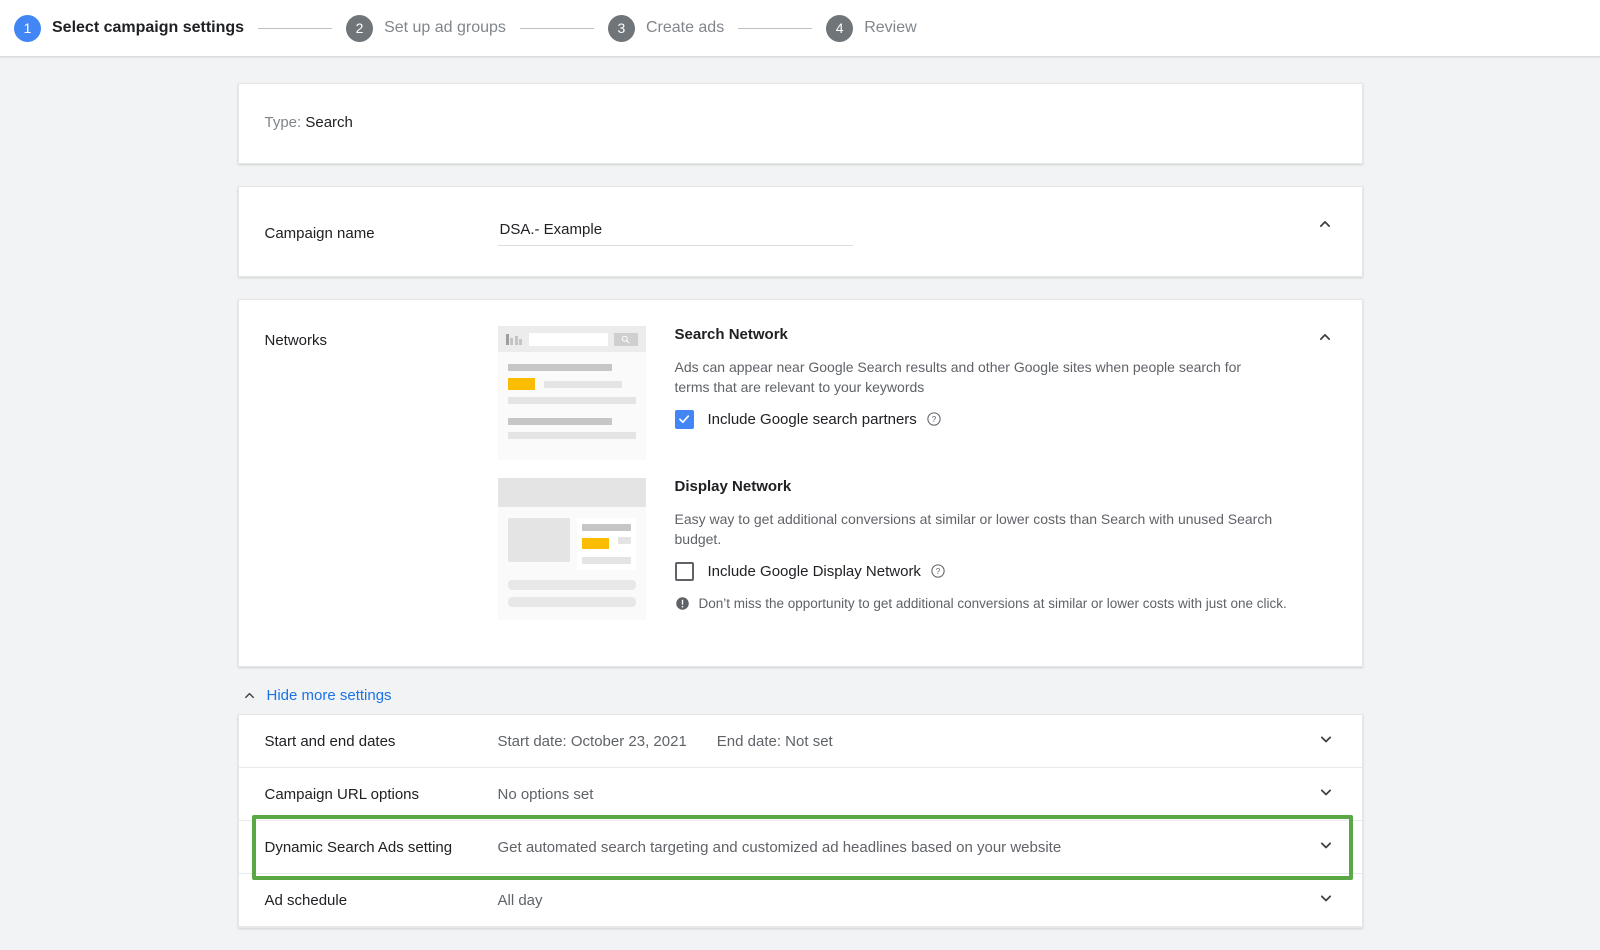 The image size is (1600, 950). Describe the element at coordinates (560, 367) in the screenshot. I see `serp-result-title-bar` at that location.